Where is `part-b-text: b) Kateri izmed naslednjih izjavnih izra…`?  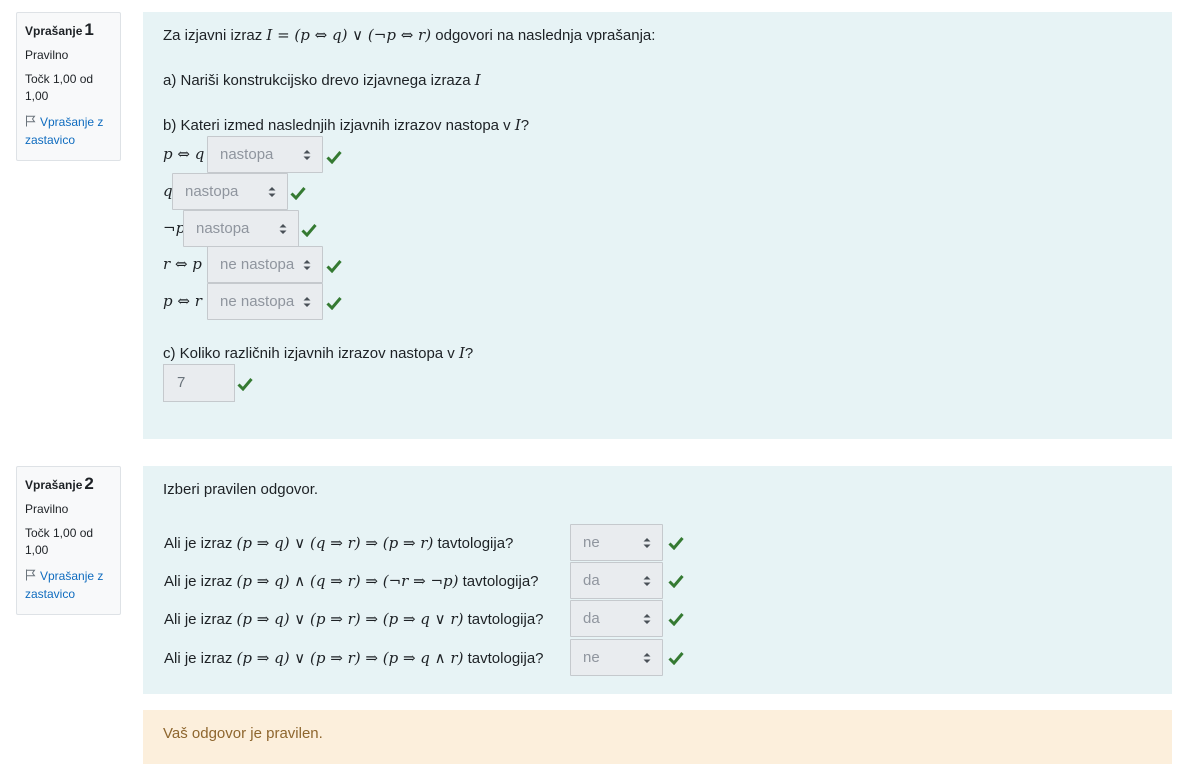
part-b-text: b) Kateri izmed naslednjih izjavnih izra… is located at coordinates (346, 125).